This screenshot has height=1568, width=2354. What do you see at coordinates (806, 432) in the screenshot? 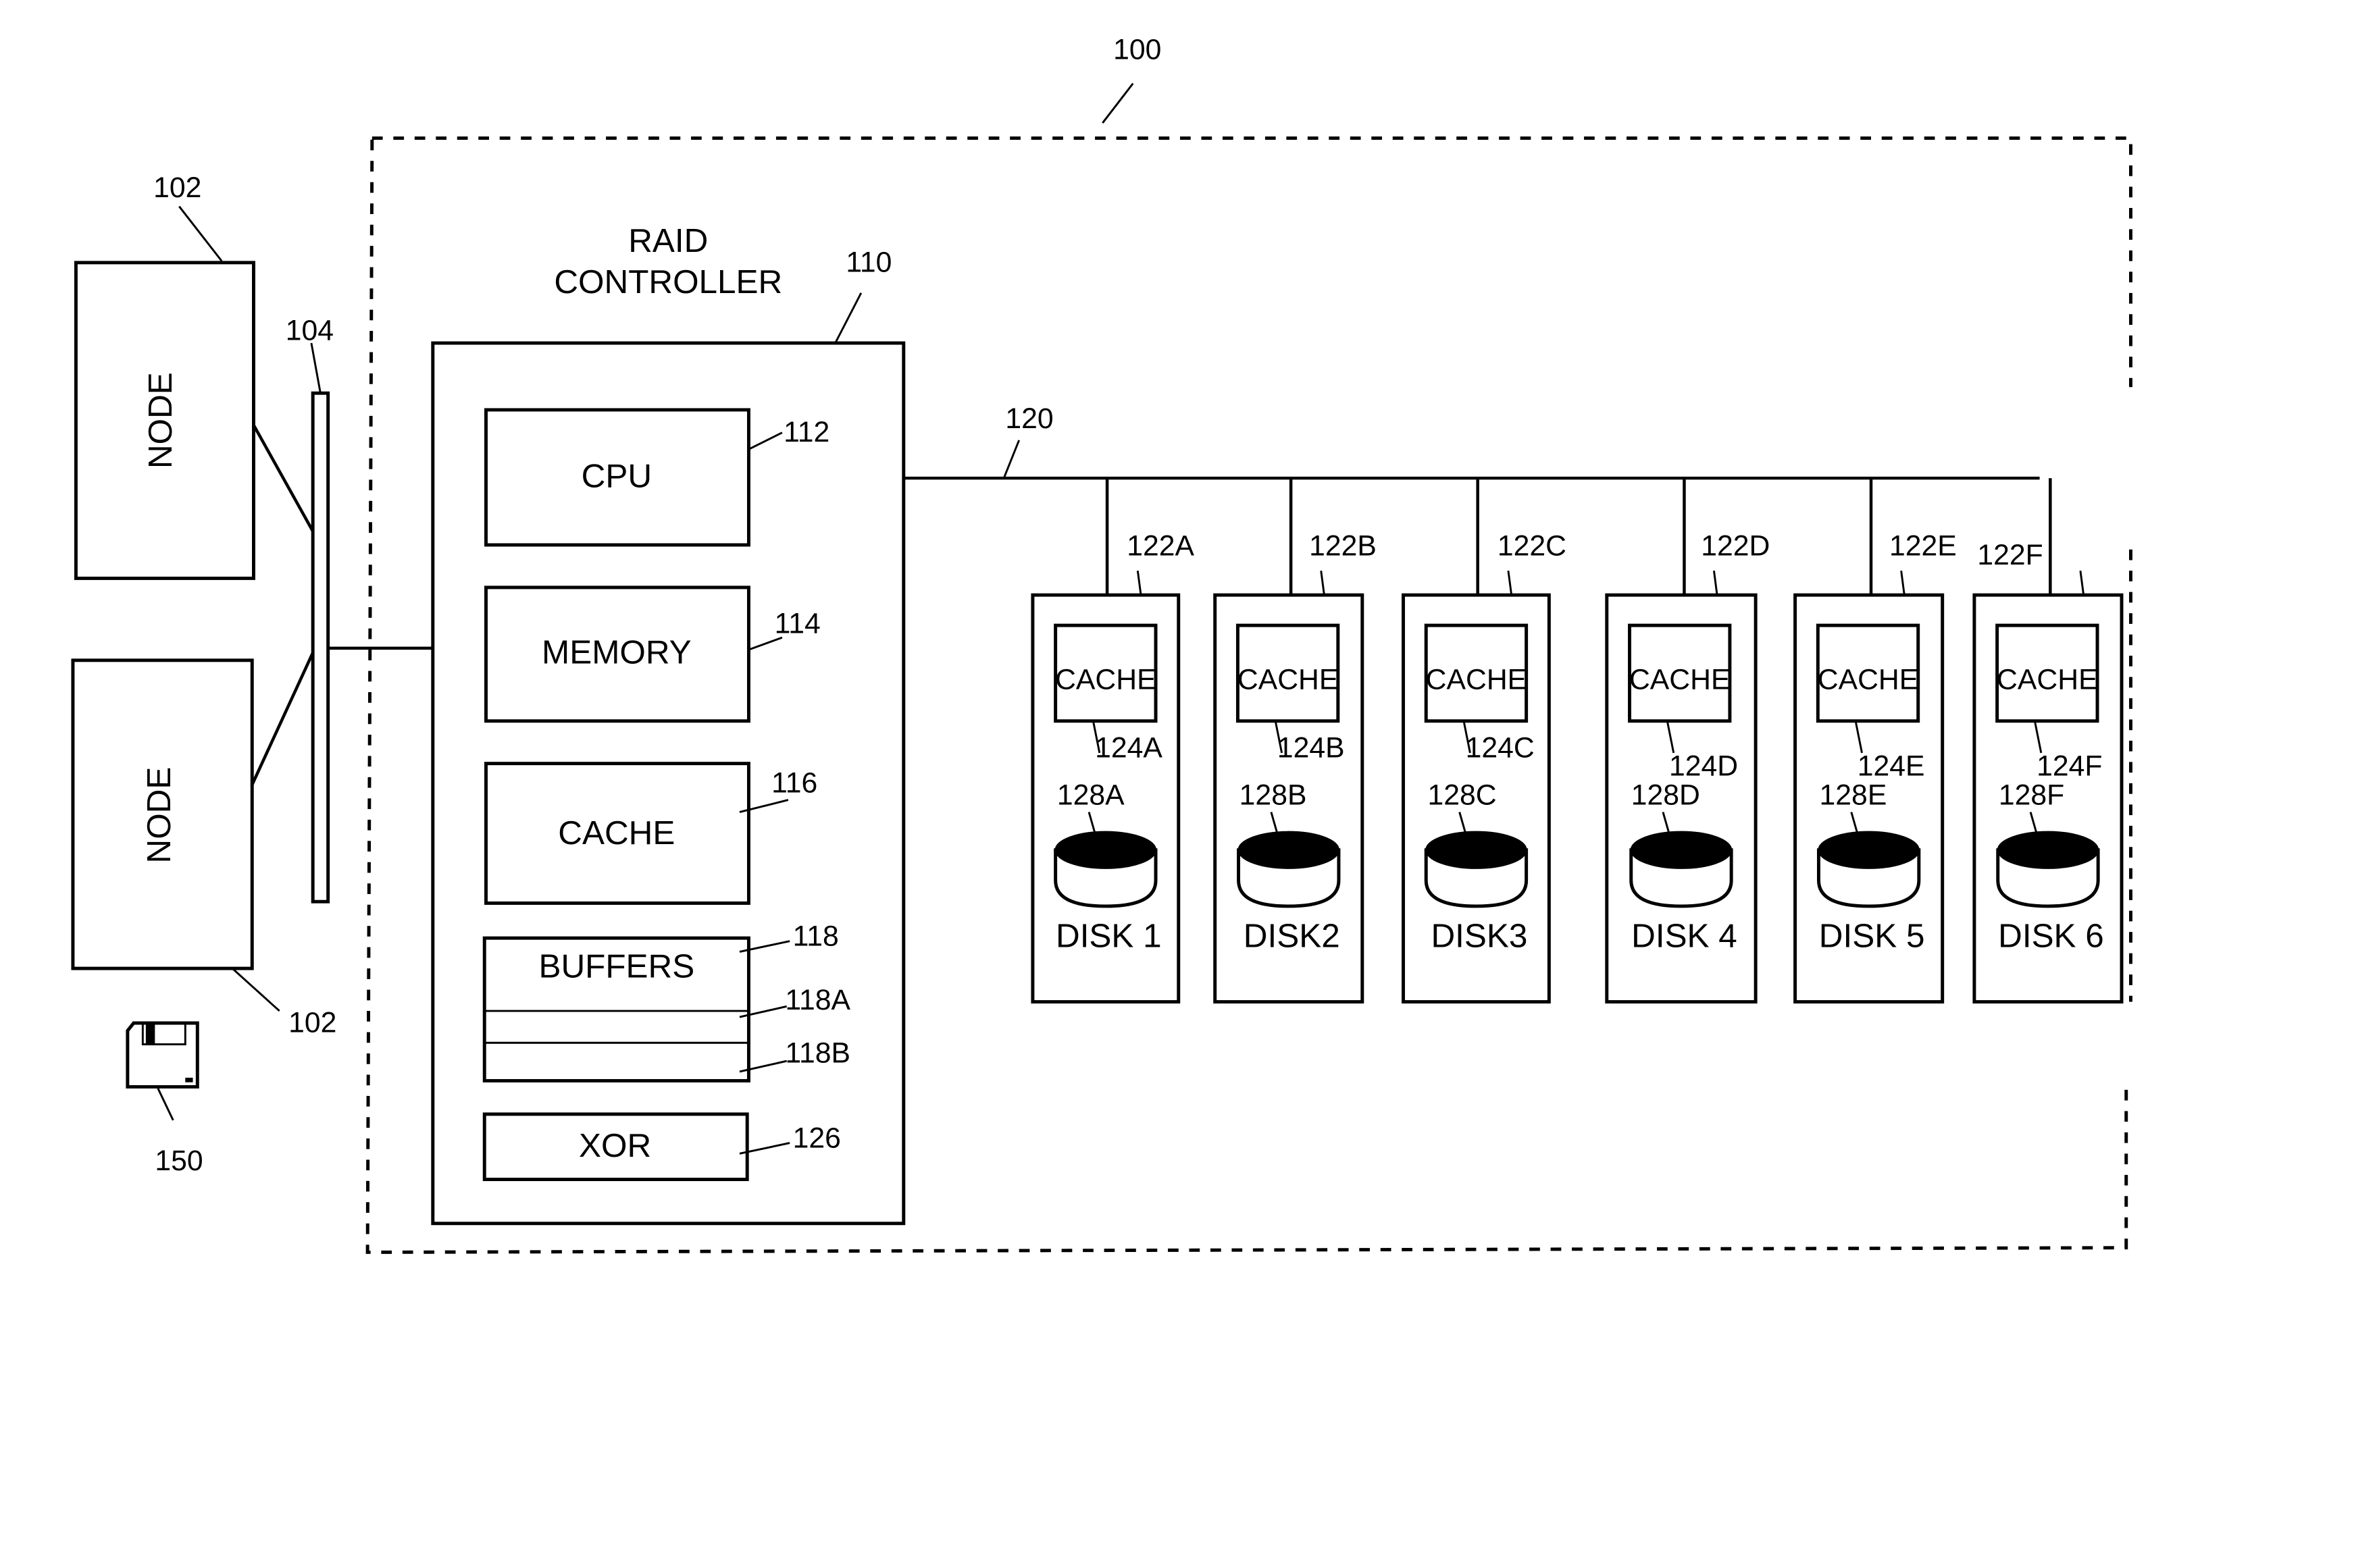
I see `cpu-ref: 112` at bounding box center [806, 432].